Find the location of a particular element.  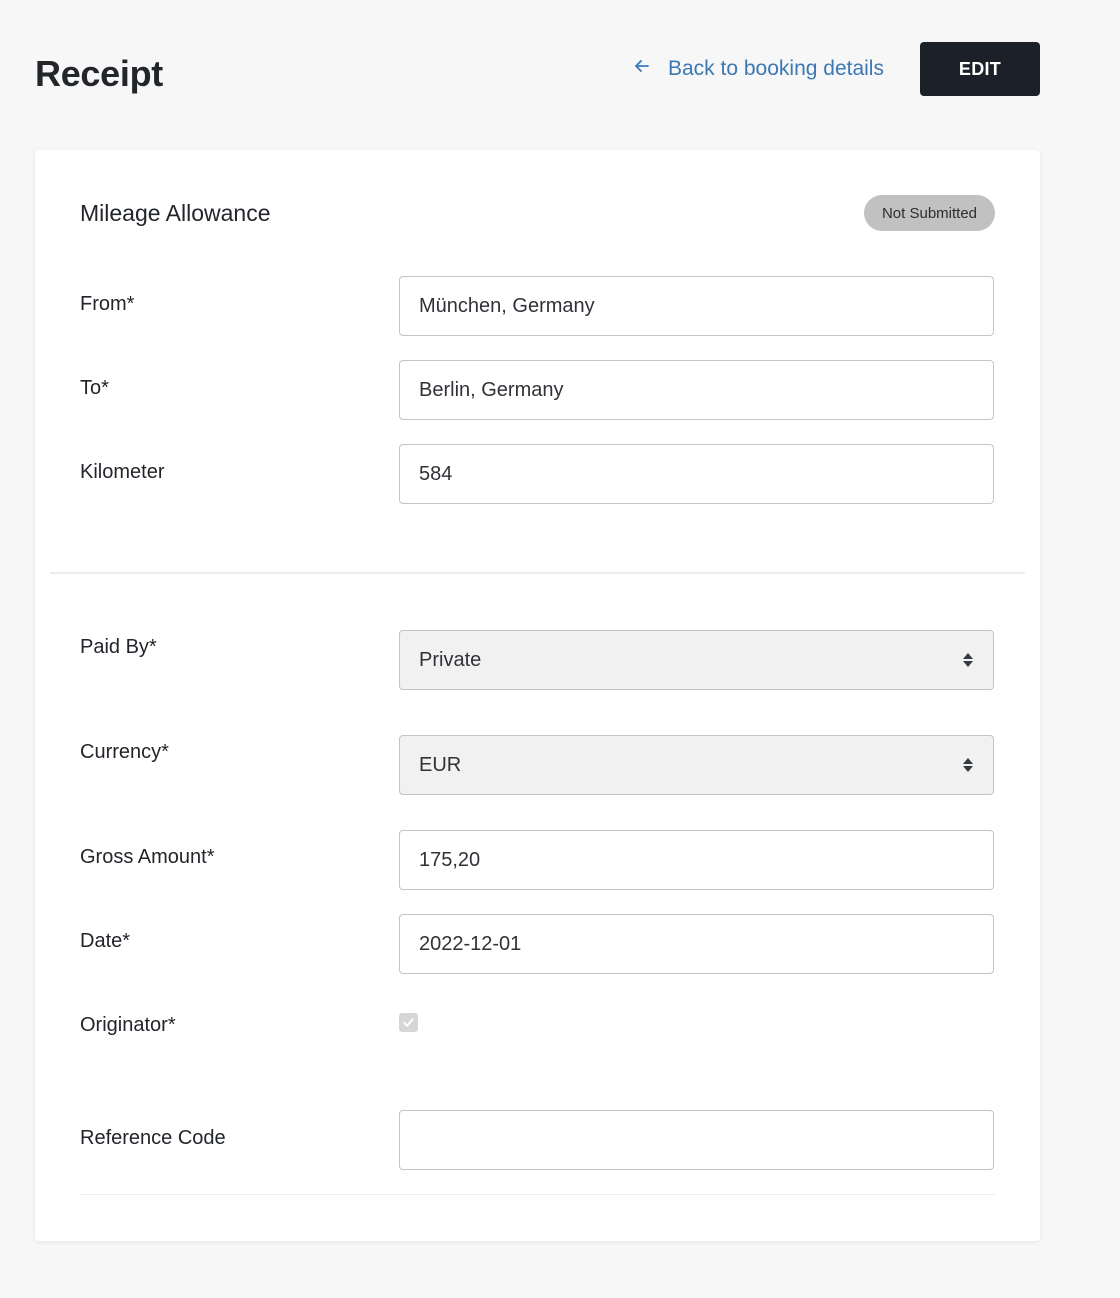

to-field: Berlin, Germany is located at coordinates (696, 390).